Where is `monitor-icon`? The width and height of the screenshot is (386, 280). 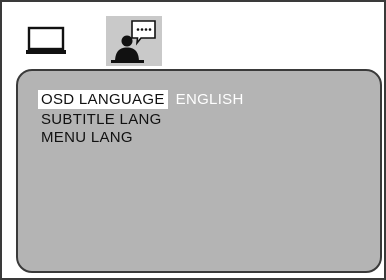 monitor-icon is located at coordinates (46, 40).